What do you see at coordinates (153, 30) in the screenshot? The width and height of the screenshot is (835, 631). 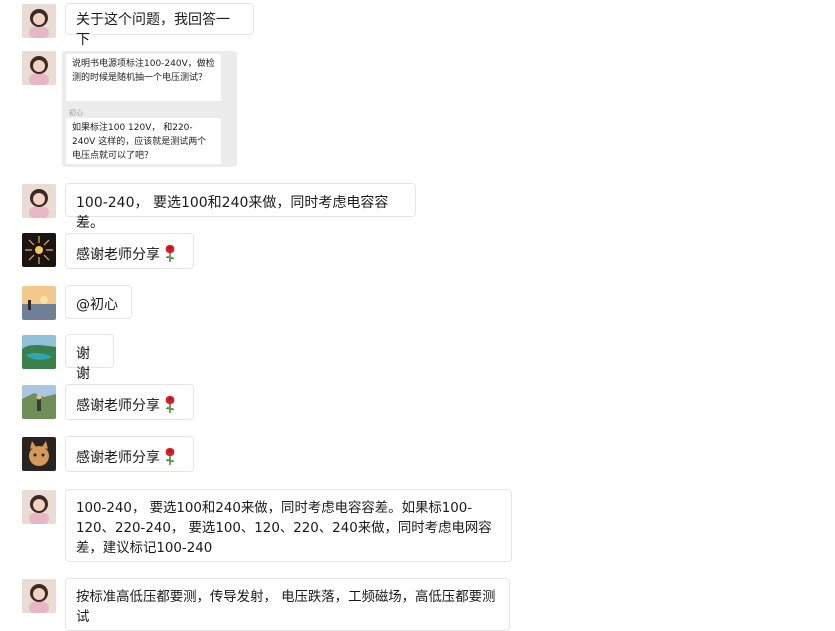 I see `message-text: 关于这个问题，我回答一下` at bounding box center [153, 30].